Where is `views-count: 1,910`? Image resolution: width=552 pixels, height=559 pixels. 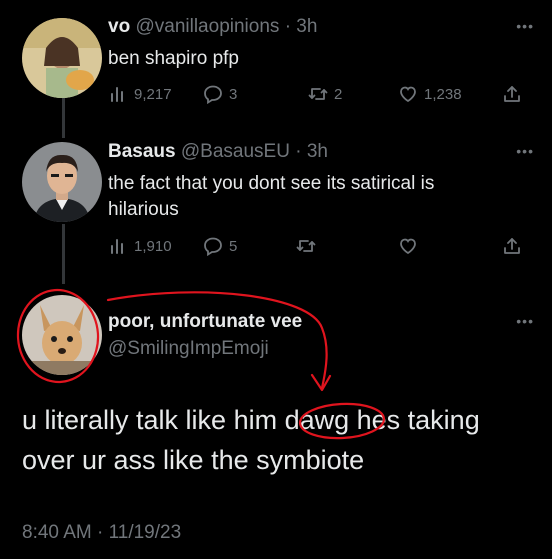
views-count: 1,910 is located at coordinates (153, 246).